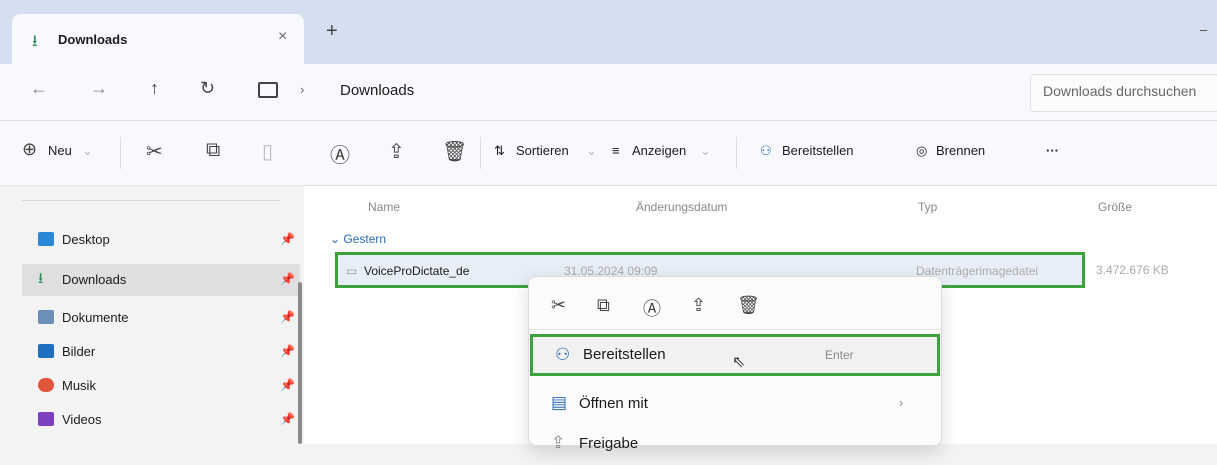  I want to click on view-icon: ≡, so click(616, 150).